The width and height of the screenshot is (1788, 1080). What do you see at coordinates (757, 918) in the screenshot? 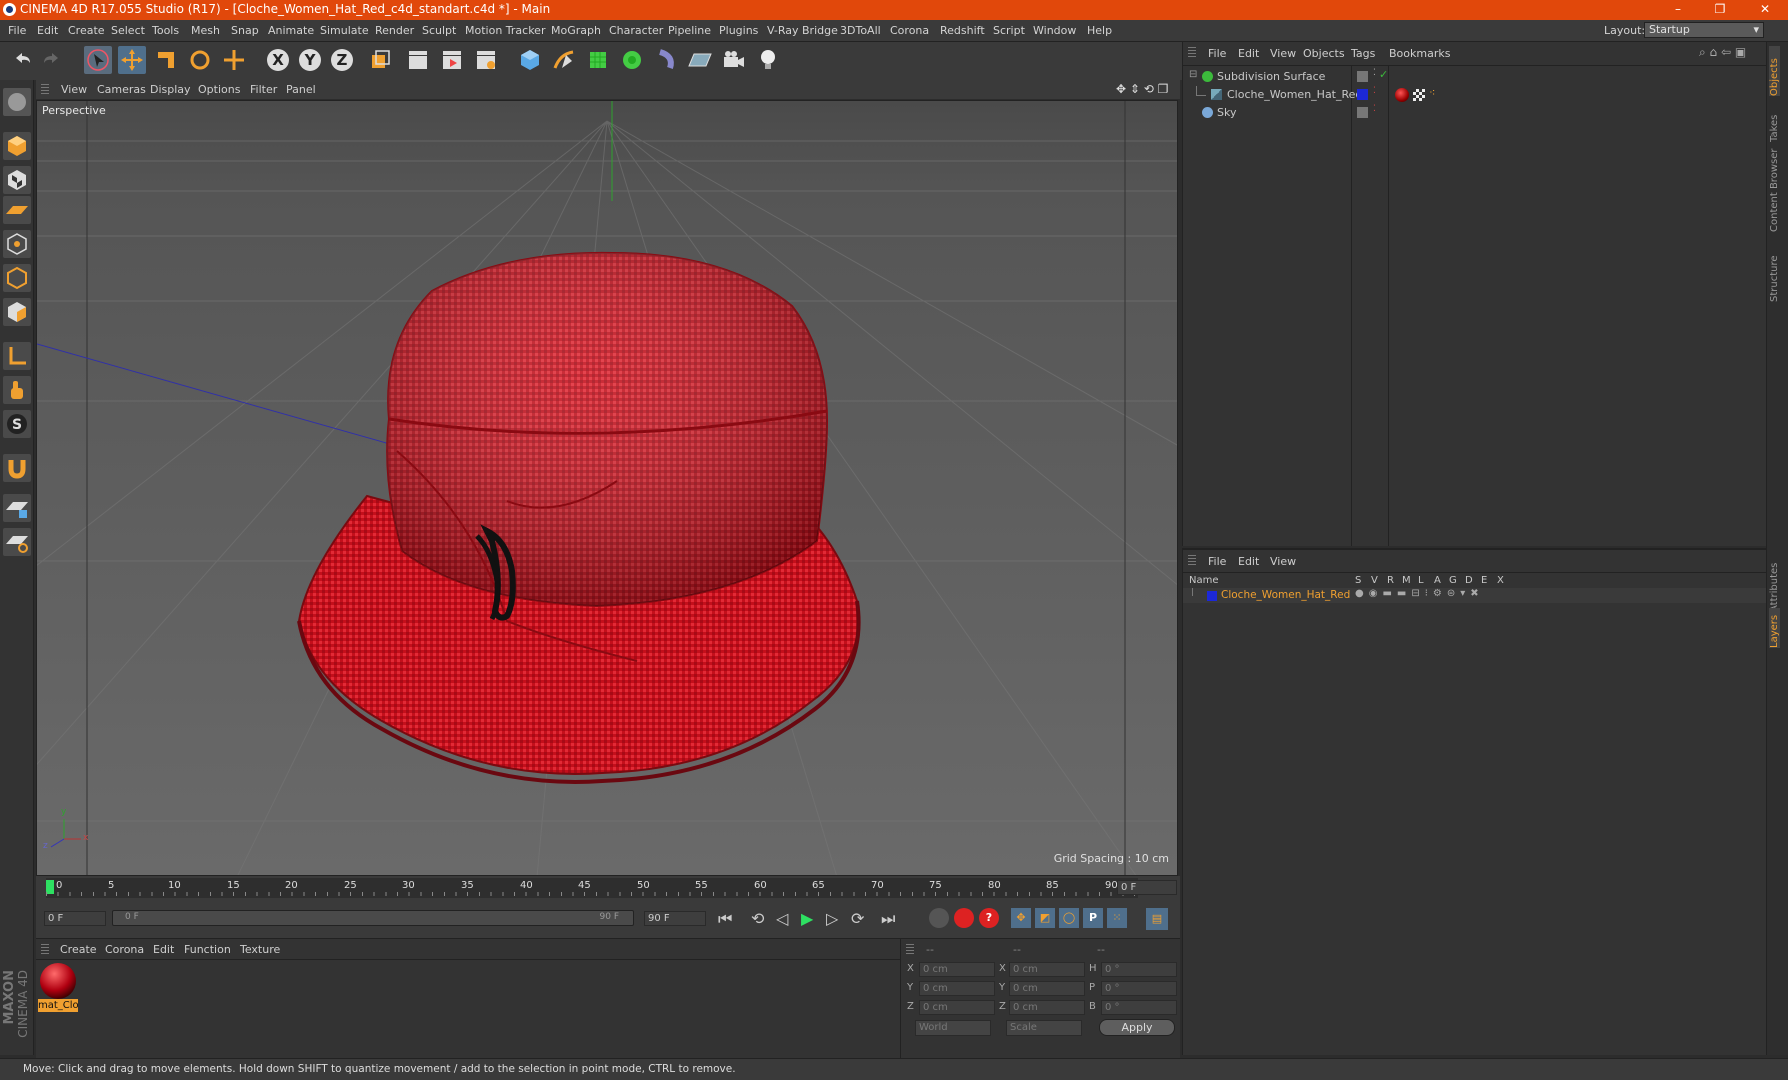
I see `prev-key-icon: ⟲` at bounding box center [757, 918].